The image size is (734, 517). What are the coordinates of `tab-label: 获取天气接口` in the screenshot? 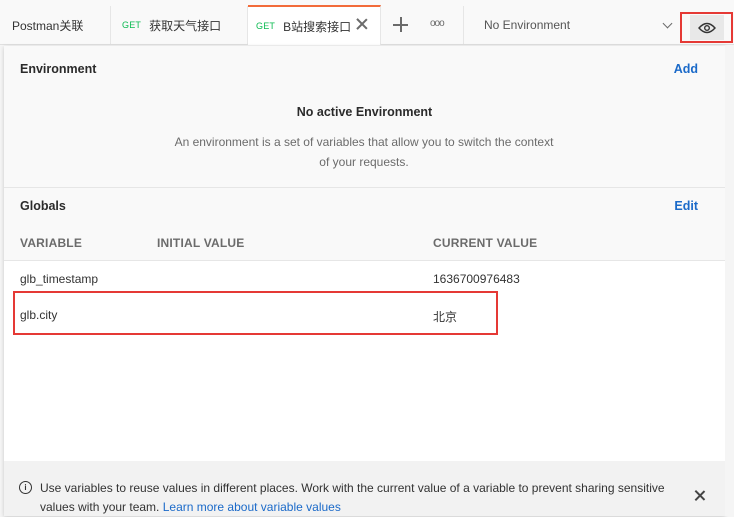 It's located at (185, 25).